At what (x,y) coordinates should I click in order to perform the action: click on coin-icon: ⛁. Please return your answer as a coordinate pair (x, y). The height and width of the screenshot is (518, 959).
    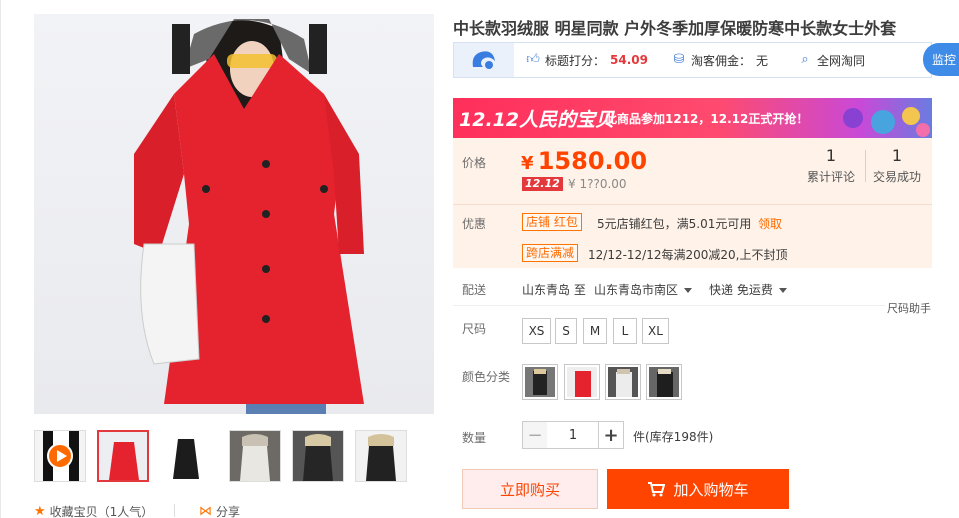
    Looking at the image, I should click on (679, 59).